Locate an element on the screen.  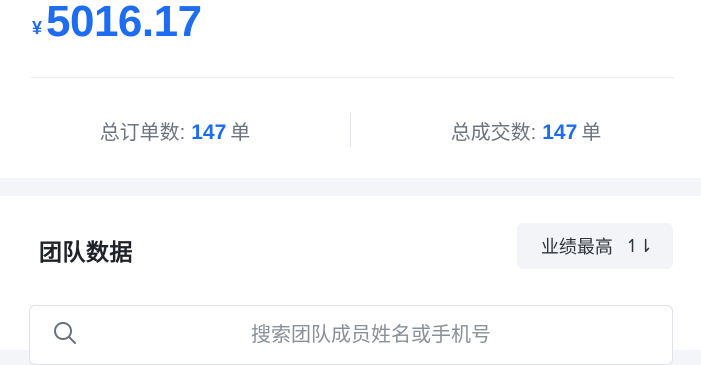
total-deals-stat: 总成交数: 147 单 is located at coordinates (526, 130).